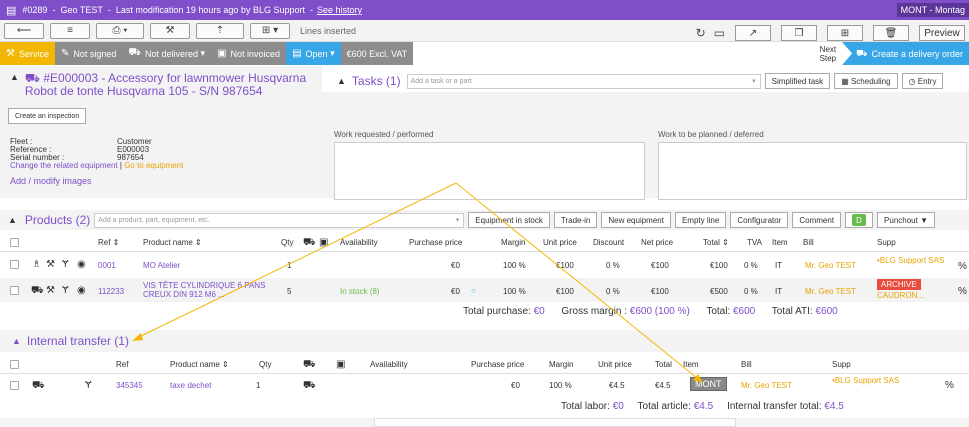 The width and height of the screenshot is (969, 427). I want to click on add-product-input: Add a product, part, equipment, etc., so click(279, 220).